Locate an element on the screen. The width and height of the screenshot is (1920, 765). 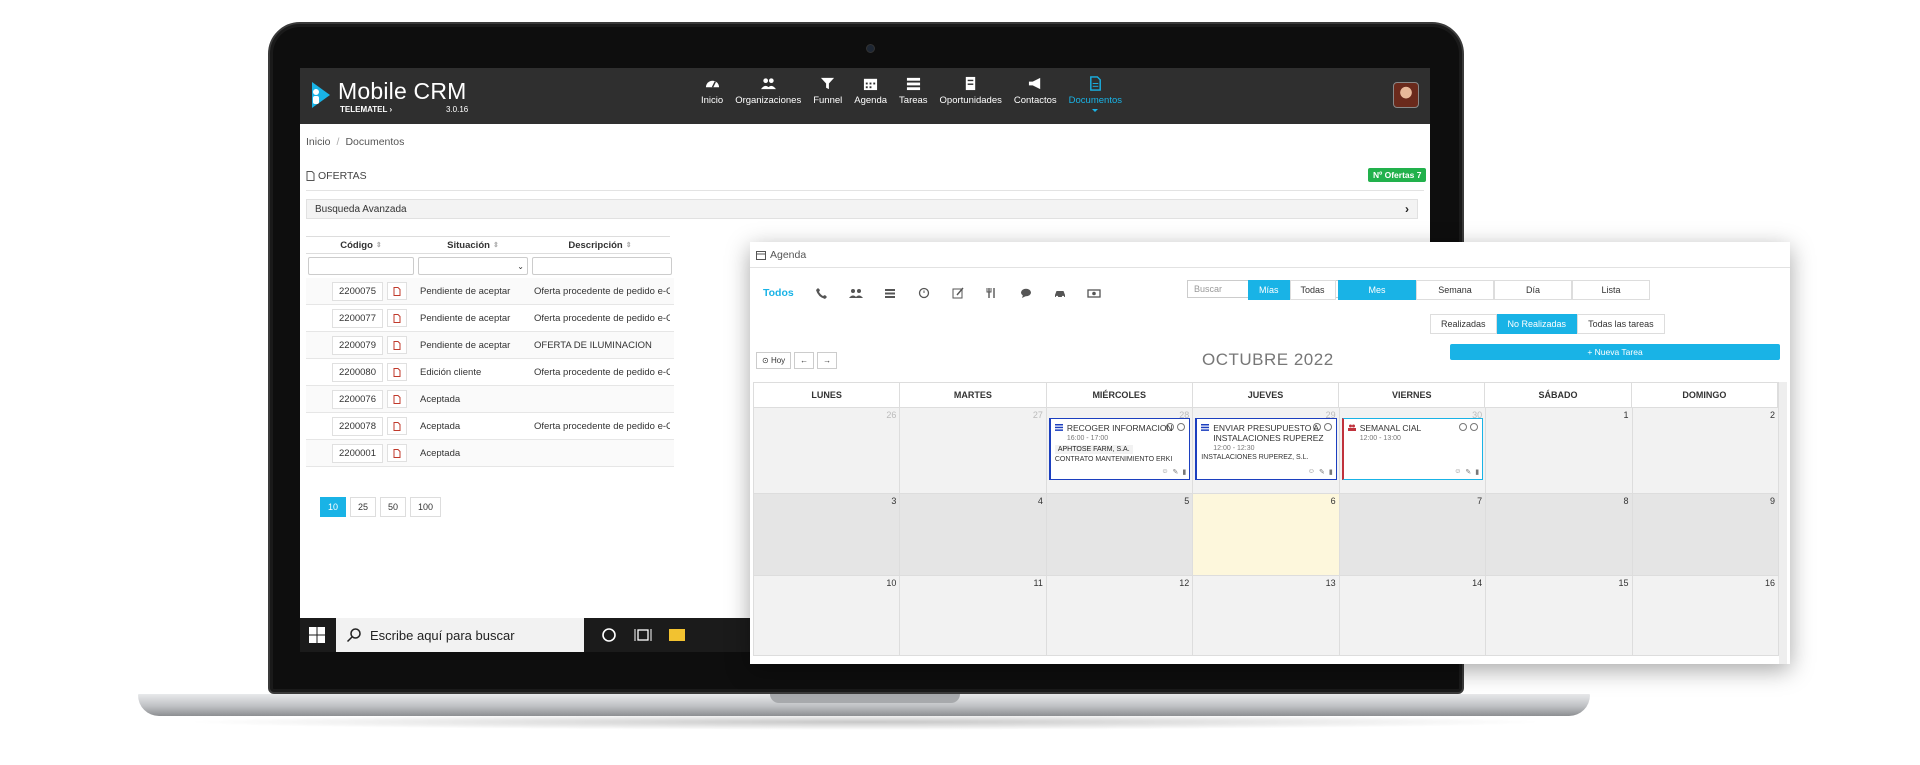
nav-item-funnel: Funnel is located at coordinates (827, 98).